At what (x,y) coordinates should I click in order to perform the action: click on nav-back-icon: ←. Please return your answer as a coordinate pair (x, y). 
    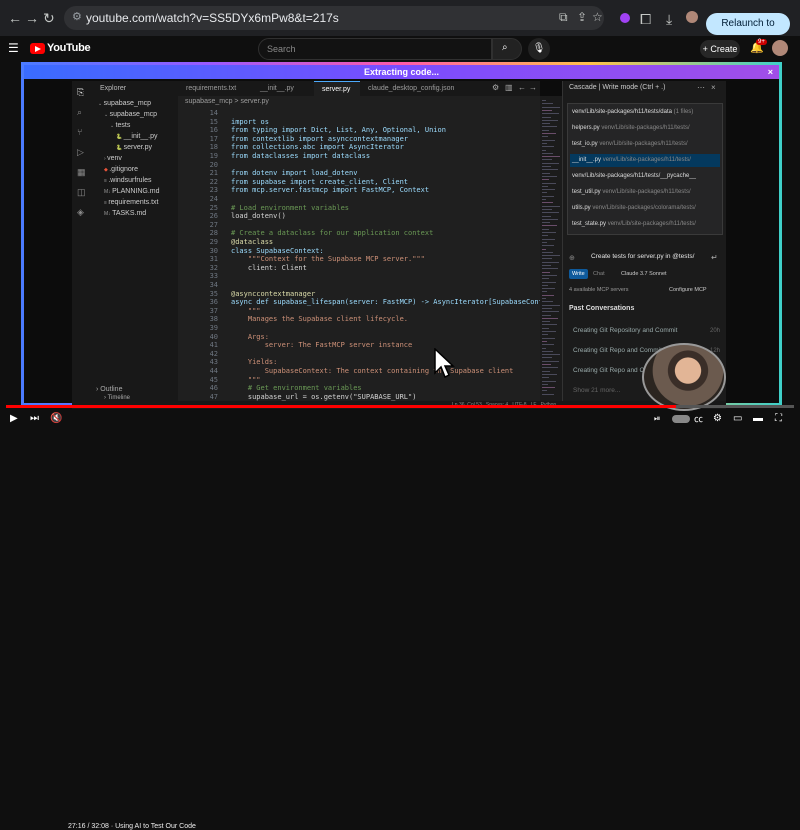
    Looking at the image, I should click on (522, 87).